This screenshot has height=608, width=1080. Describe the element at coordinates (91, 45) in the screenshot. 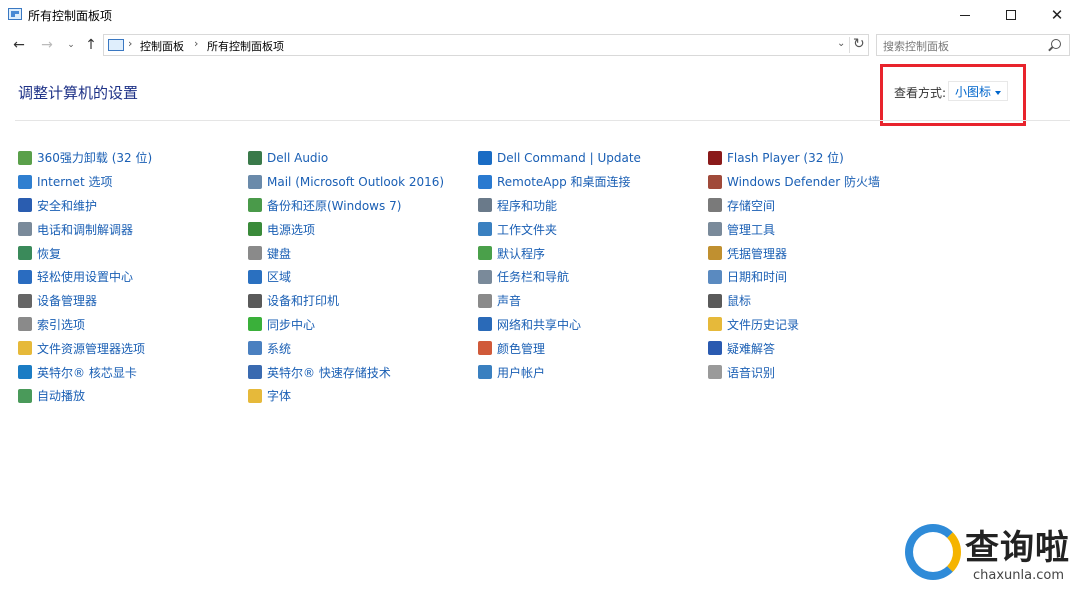

I see `up-button: ↑` at that location.